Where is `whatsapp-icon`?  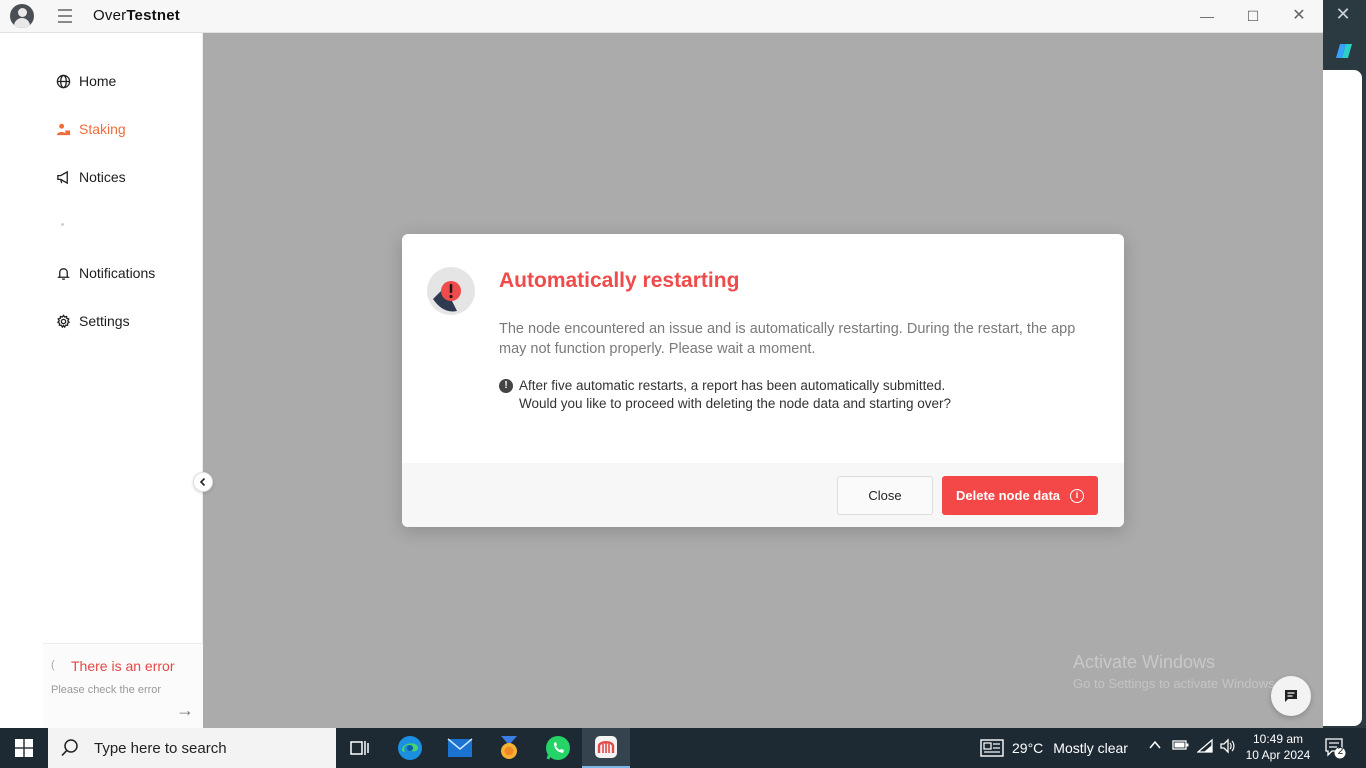 whatsapp-icon is located at coordinates (558, 748).